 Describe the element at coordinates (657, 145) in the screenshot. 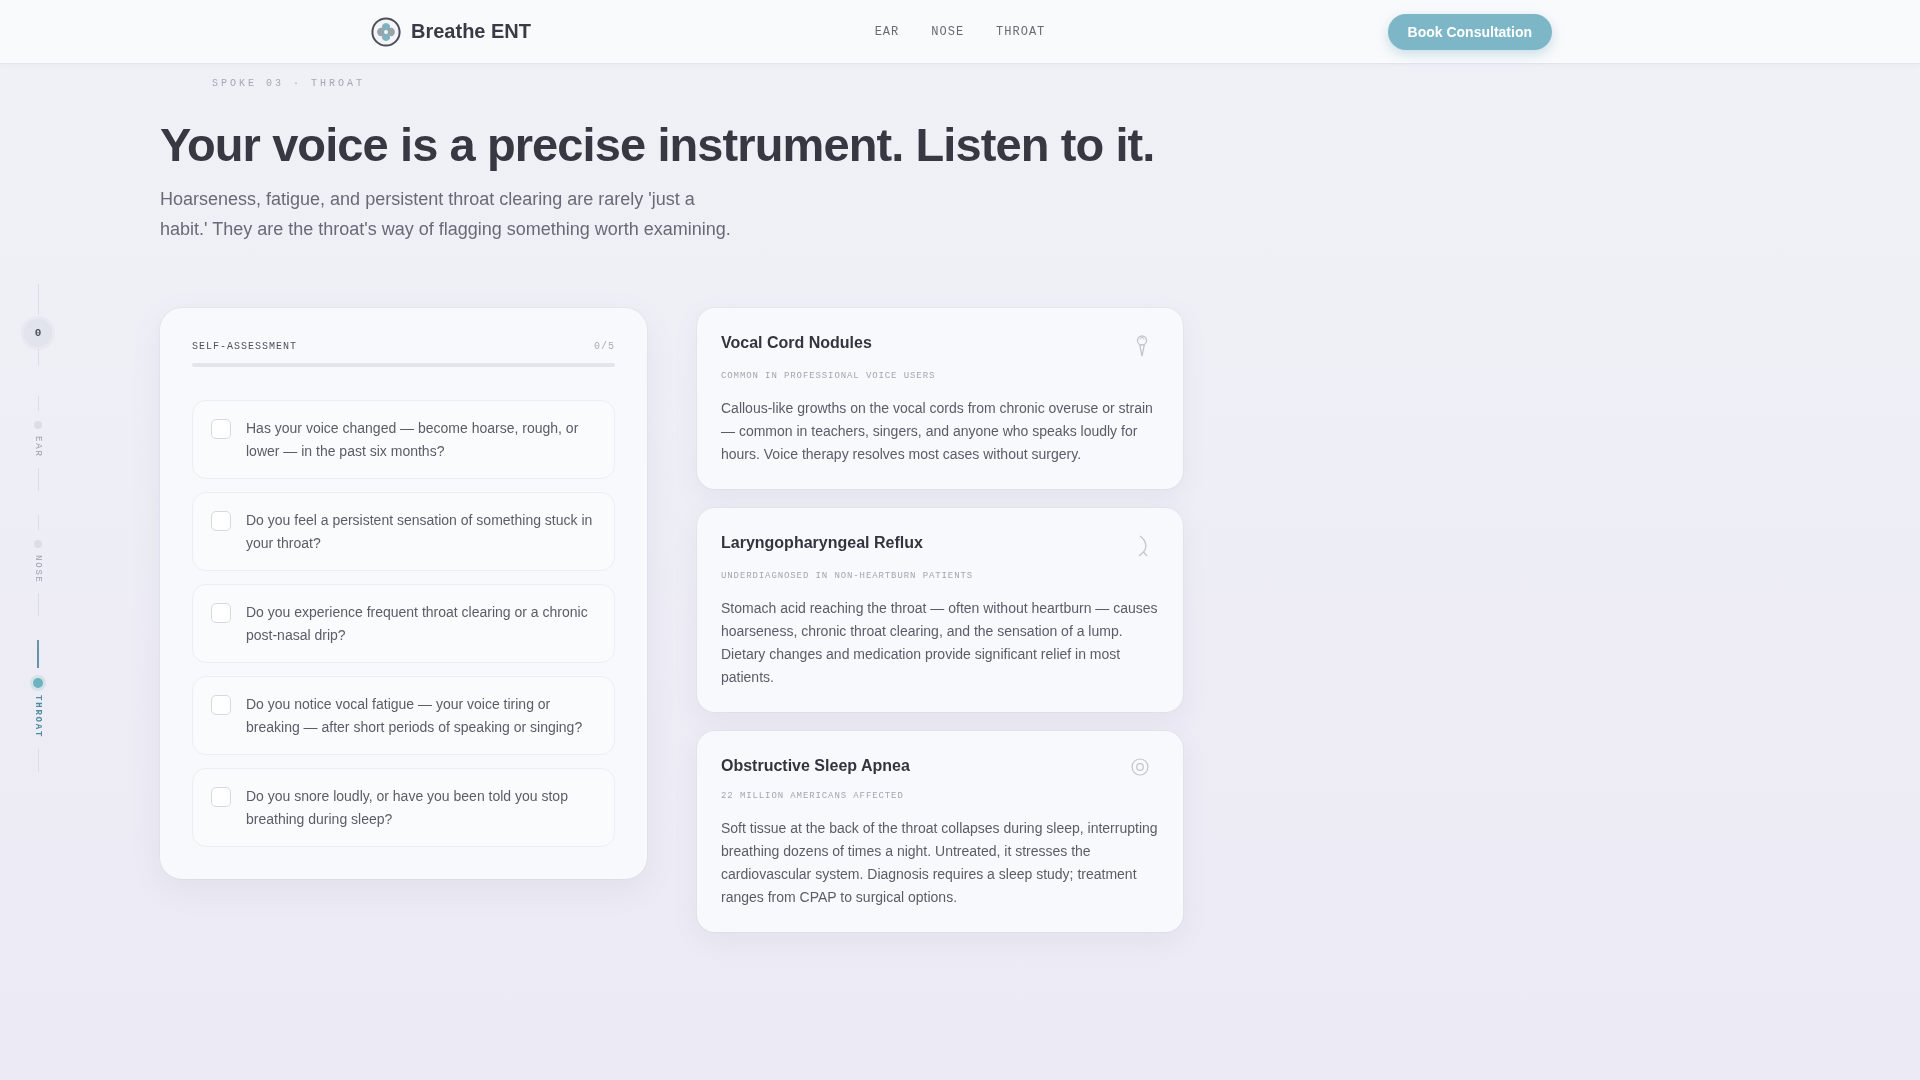

I see `page-headline: Your voice is a precise instrument. Listen to it.` at that location.